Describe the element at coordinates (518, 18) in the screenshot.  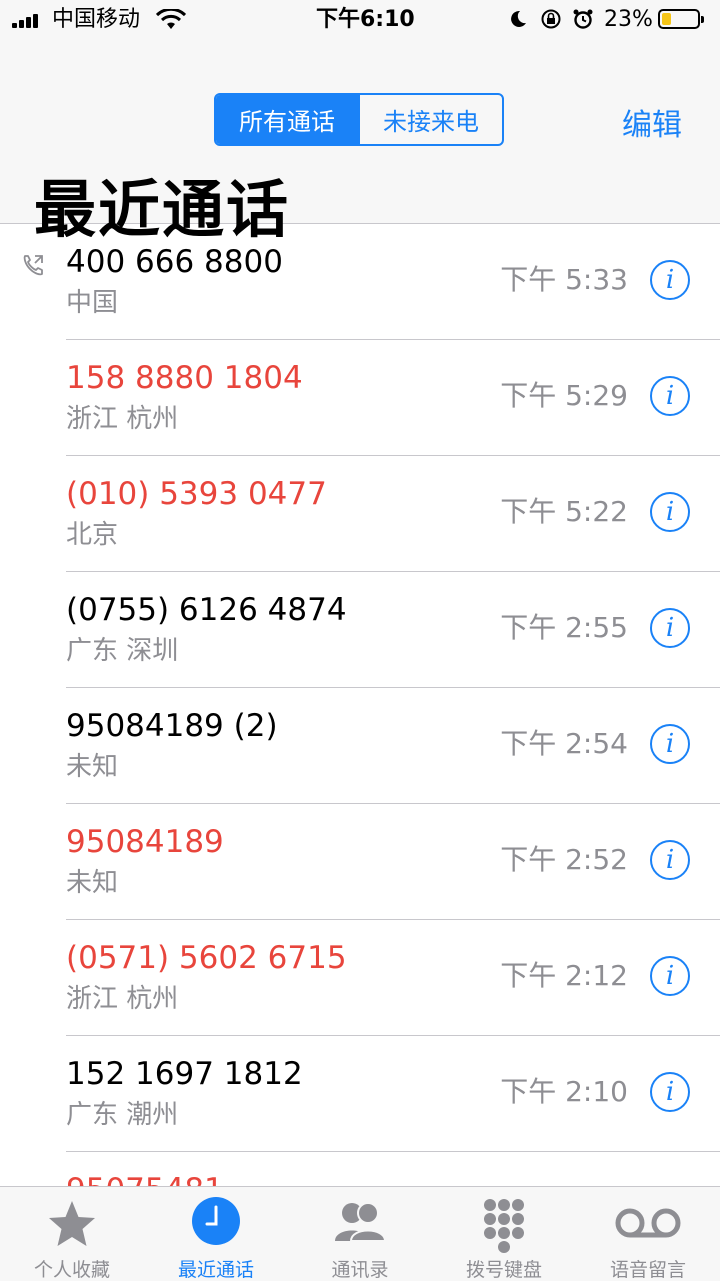
I see `moon-icon` at that location.